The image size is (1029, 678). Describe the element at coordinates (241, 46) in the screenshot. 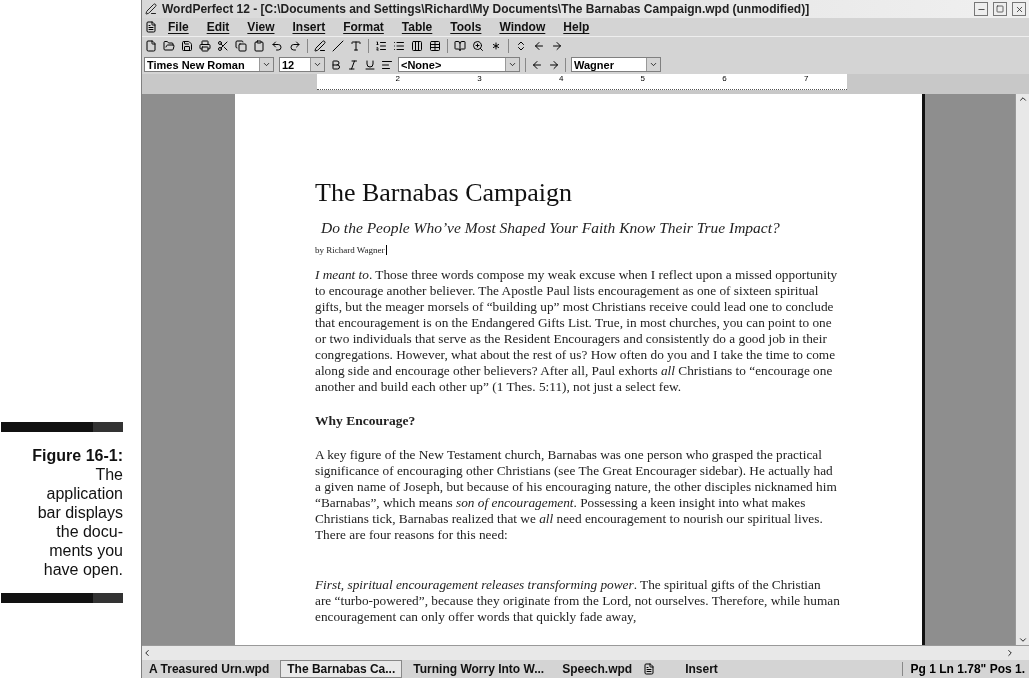

I see `copy-icon` at that location.